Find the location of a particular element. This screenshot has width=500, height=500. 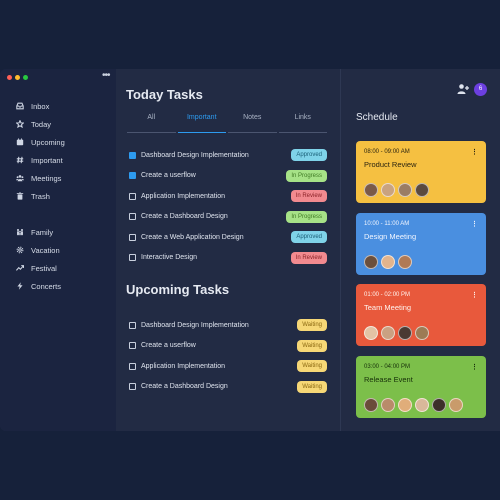

secondary-nav: Family Vacation Festival Concerts is located at coordinates (58, 259).